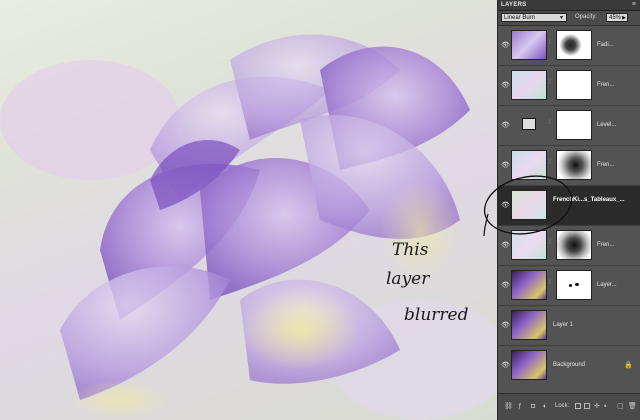 Image resolution: width=640 pixels, height=420 pixels. I want to click on layers-tab: LAYERS, so click(514, 5).